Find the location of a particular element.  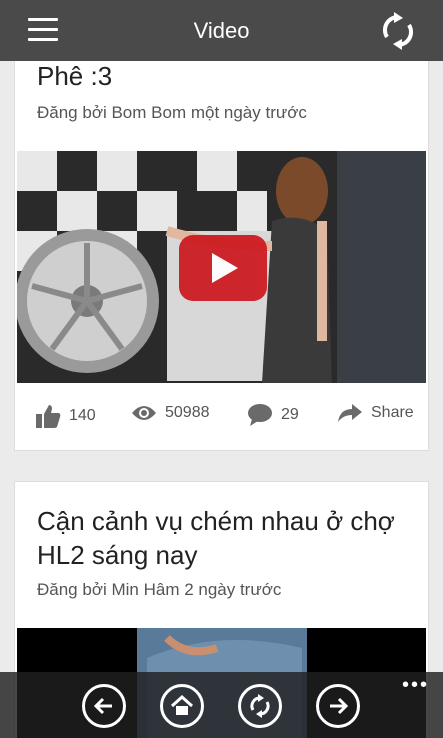

like-count: 140 is located at coordinates (82, 415).